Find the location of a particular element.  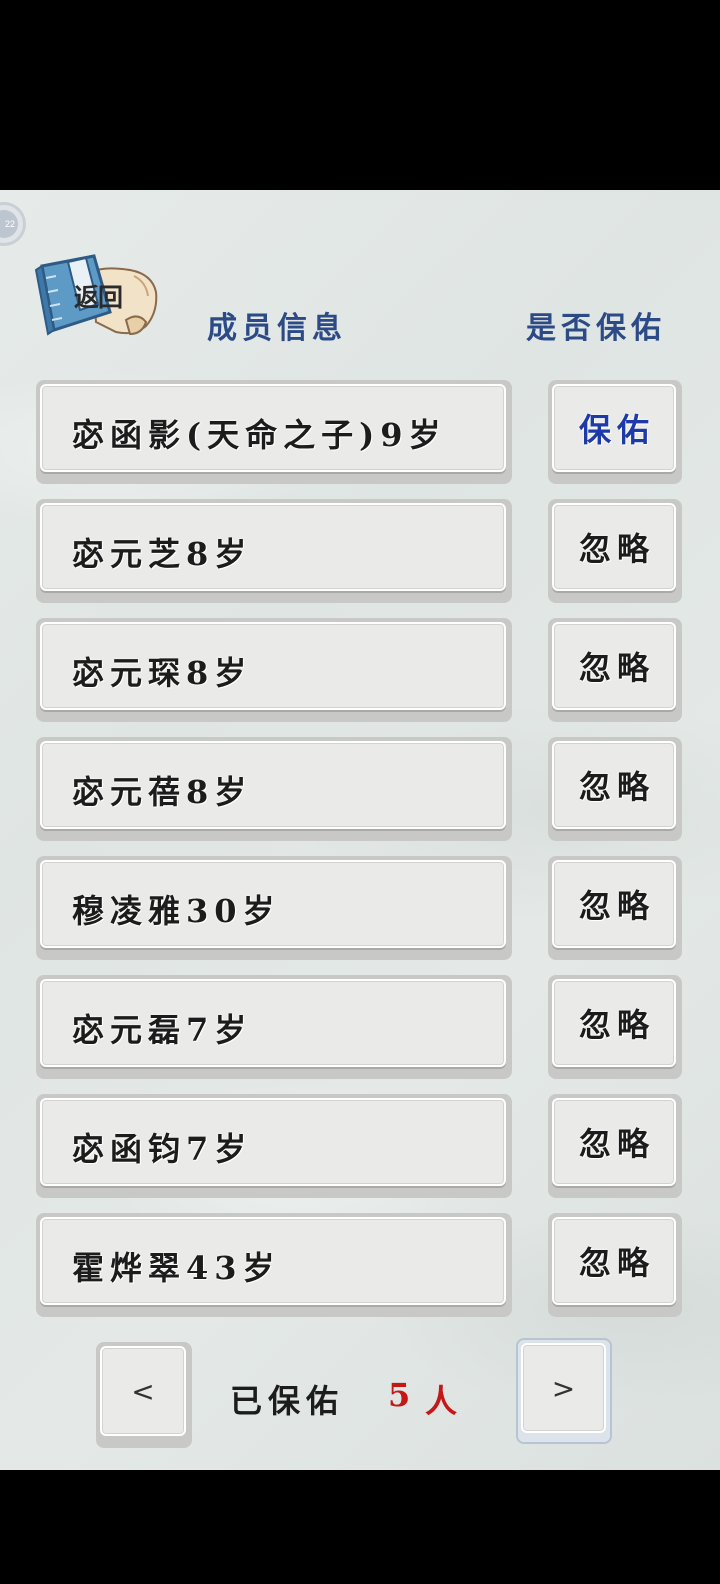

member-name: 宓元磊7岁 is located at coordinates (162, 1030).